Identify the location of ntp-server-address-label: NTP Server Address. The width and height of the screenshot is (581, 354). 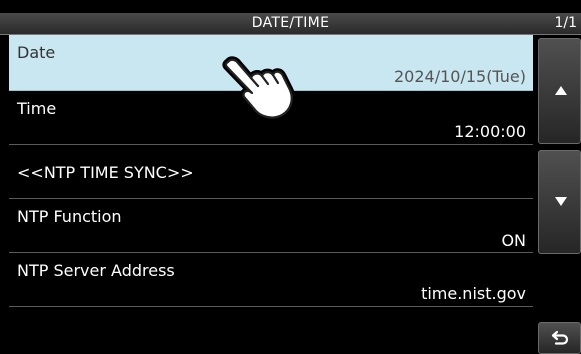
(96, 270).